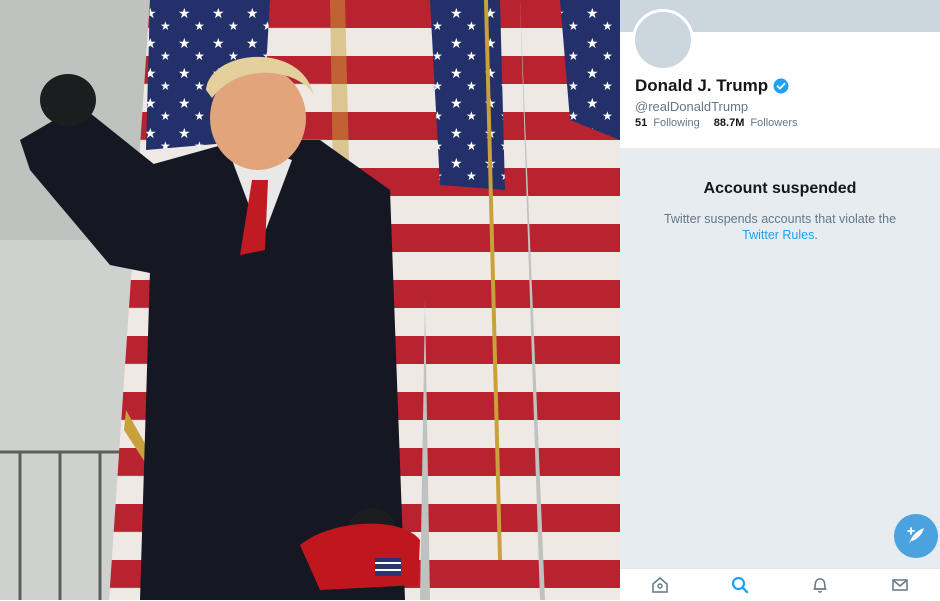  What do you see at coordinates (641, 123) in the screenshot?
I see `following-count: 51` at bounding box center [641, 123].